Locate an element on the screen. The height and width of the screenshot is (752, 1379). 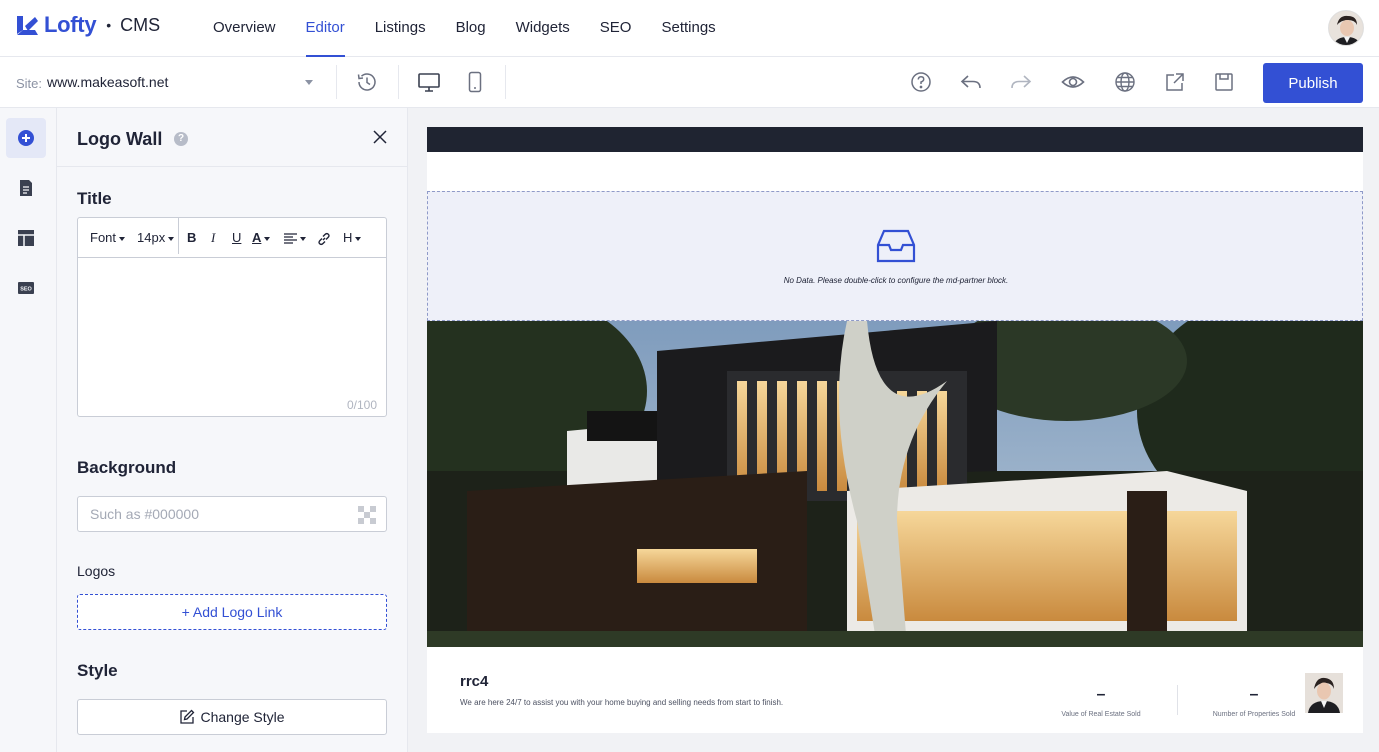
logos-label: Logos is located at coordinates (96, 571).